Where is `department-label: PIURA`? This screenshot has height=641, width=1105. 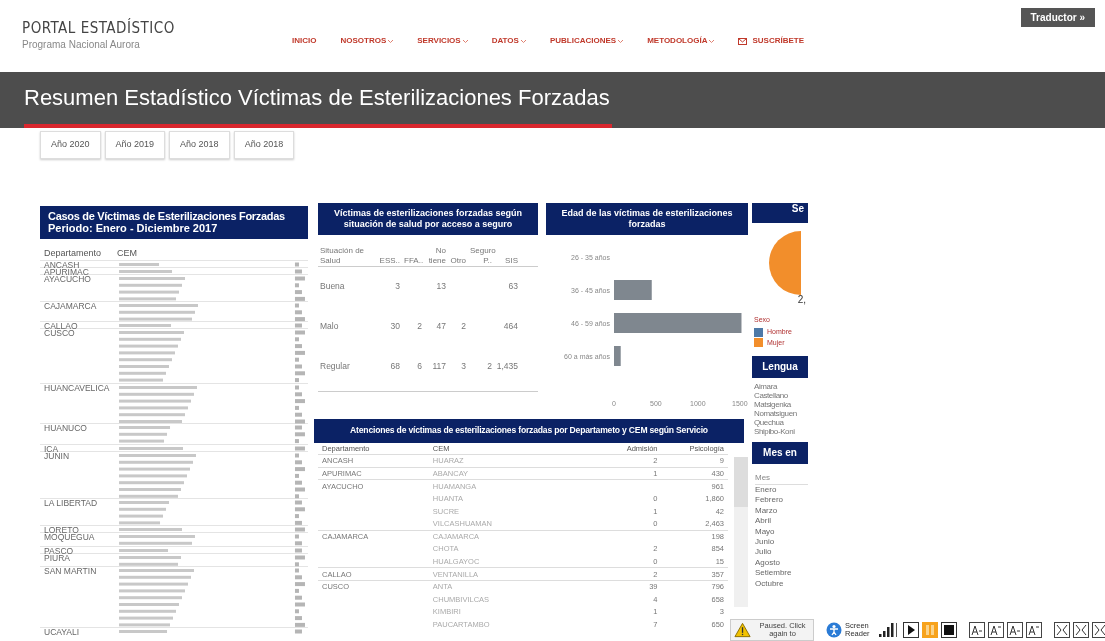
department-label: PIURA is located at coordinates (57, 559).